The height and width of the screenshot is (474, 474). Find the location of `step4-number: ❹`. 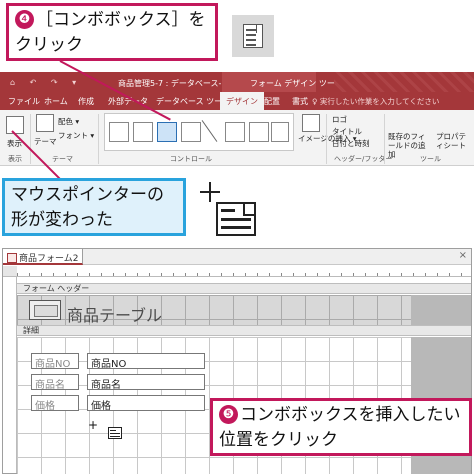

step4-number: ❹ is located at coordinates (24, 19).